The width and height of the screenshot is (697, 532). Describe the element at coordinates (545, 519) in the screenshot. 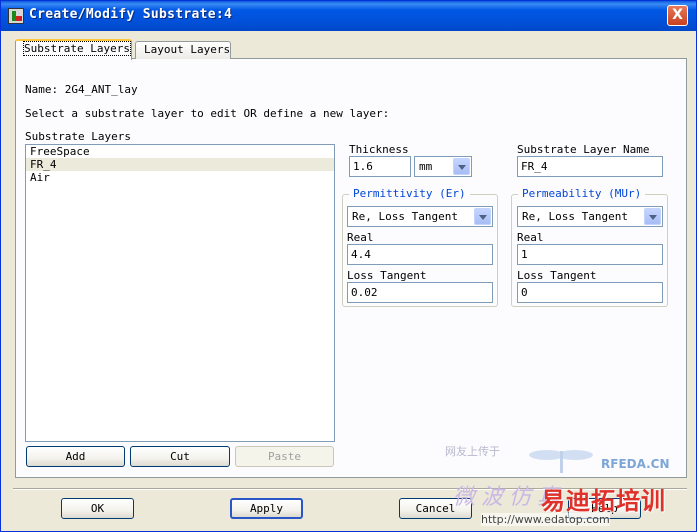

I see `watermark-url: http://www.edatop.com` at that location.